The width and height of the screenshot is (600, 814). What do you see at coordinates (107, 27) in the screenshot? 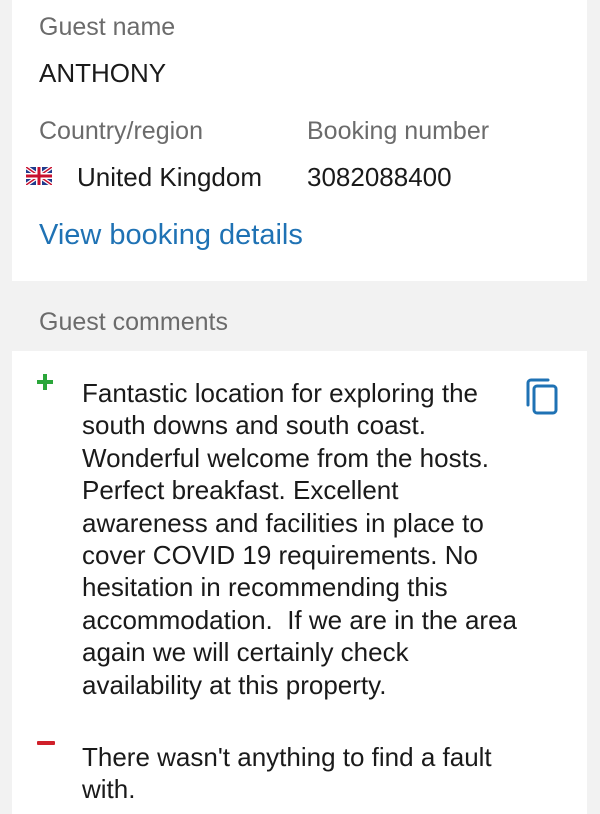
I see `guest-name-label: Guest name` at bounding box center [107, 27].